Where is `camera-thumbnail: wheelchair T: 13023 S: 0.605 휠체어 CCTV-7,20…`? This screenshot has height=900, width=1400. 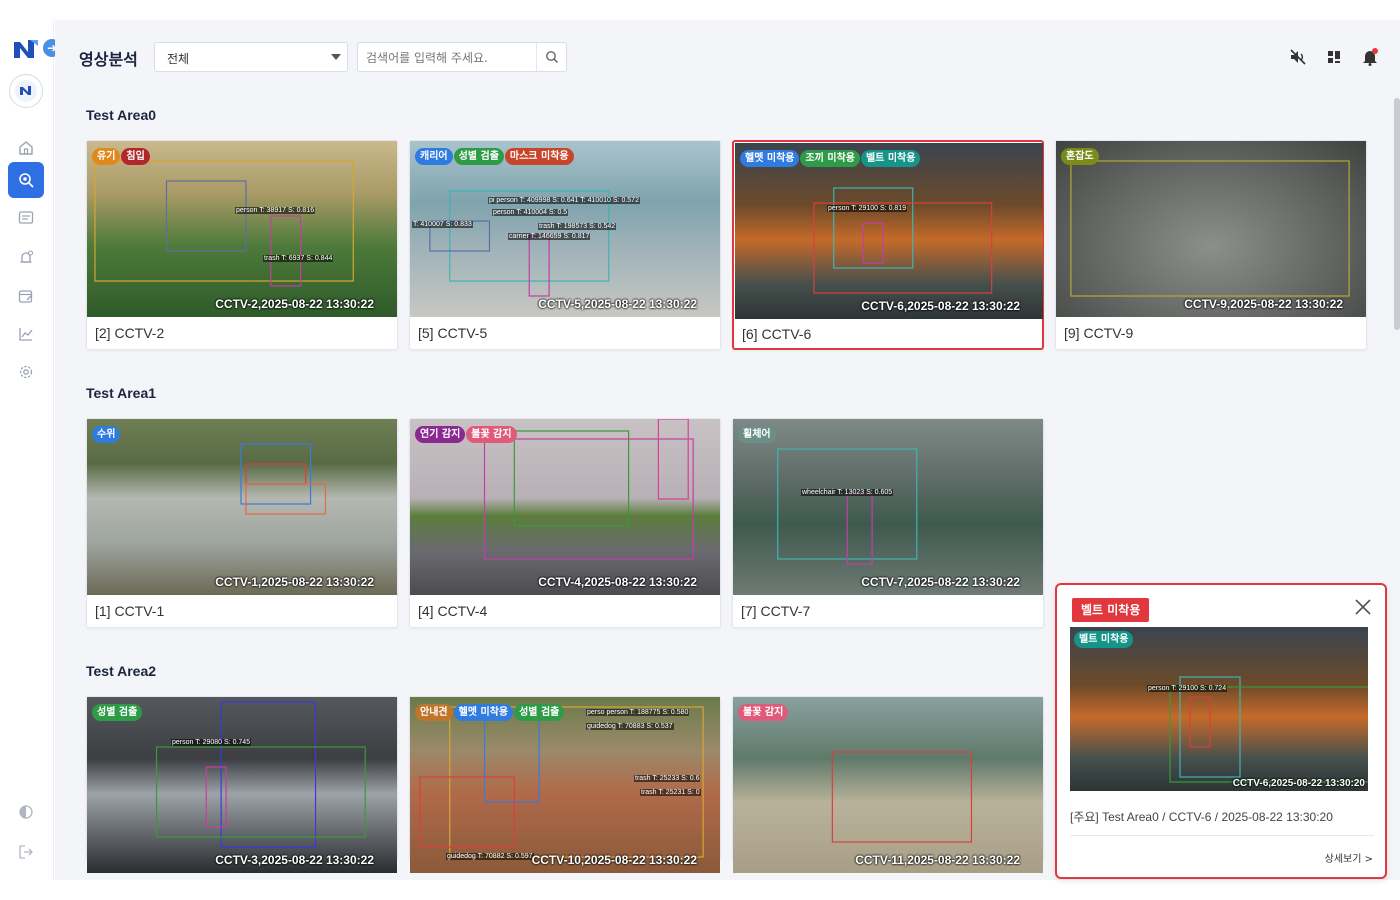 camera-thumbnail: wheelchair T: 13023 S: 0.605 휠체어 CCTV-7,20… is located at coordinates (888, 507).